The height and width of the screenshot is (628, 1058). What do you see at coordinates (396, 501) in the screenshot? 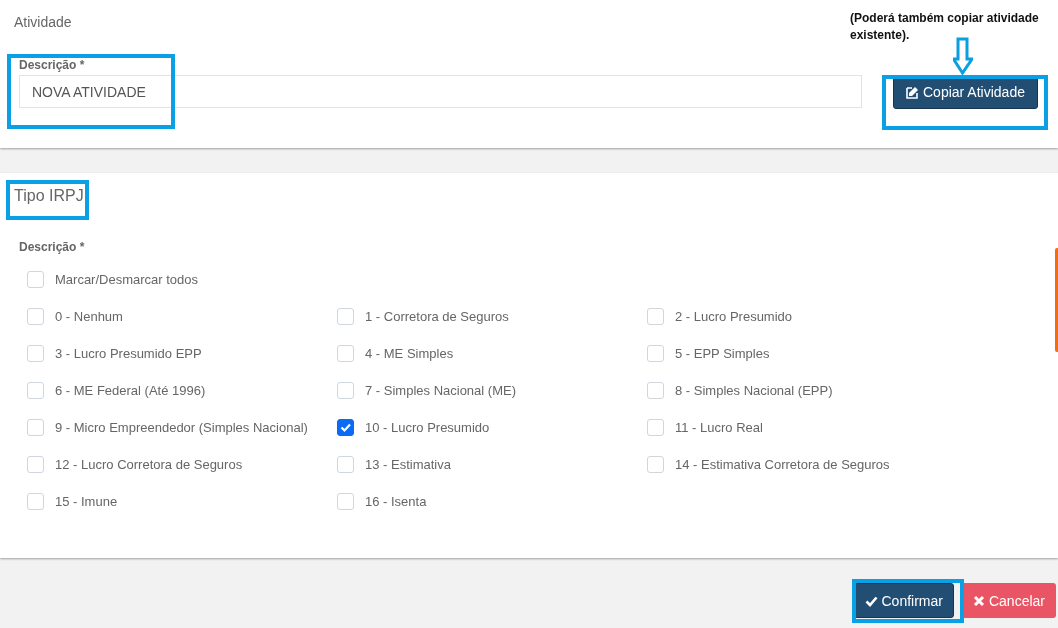
I see `option-label: 16 - Isenta` at bounding box center [396, 501].